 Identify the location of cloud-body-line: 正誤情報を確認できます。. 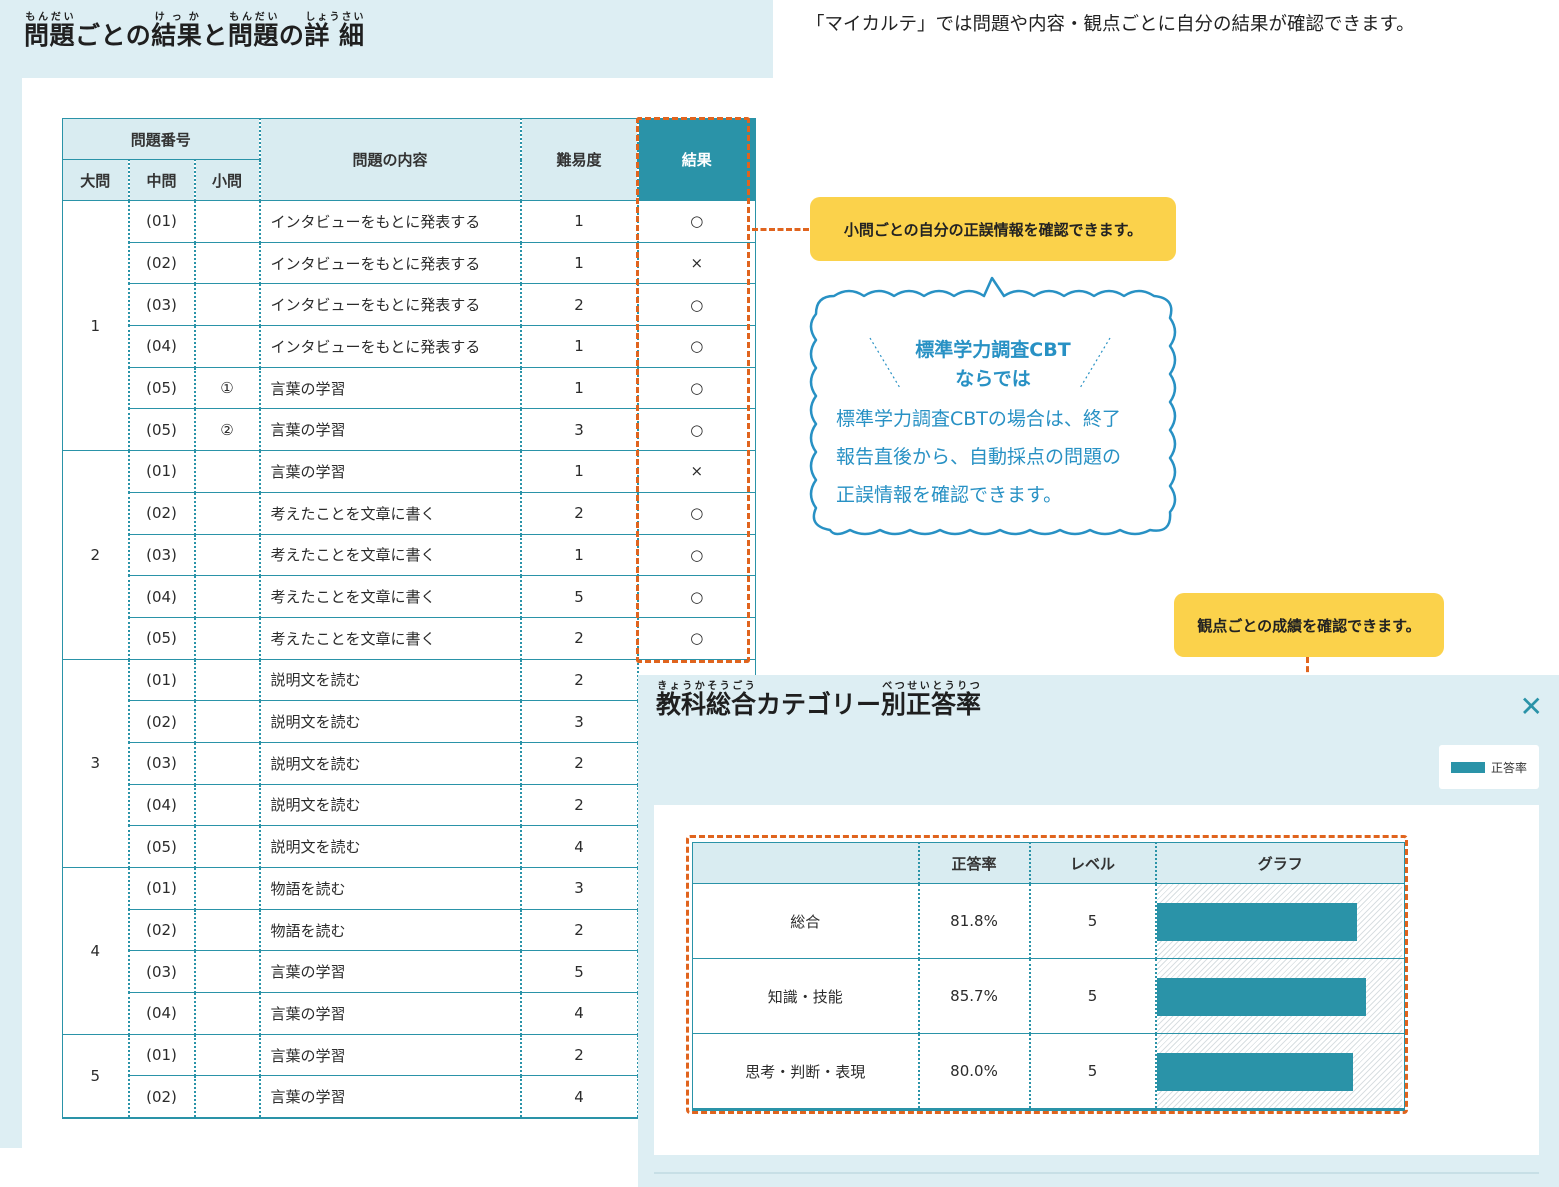
(949, 495).